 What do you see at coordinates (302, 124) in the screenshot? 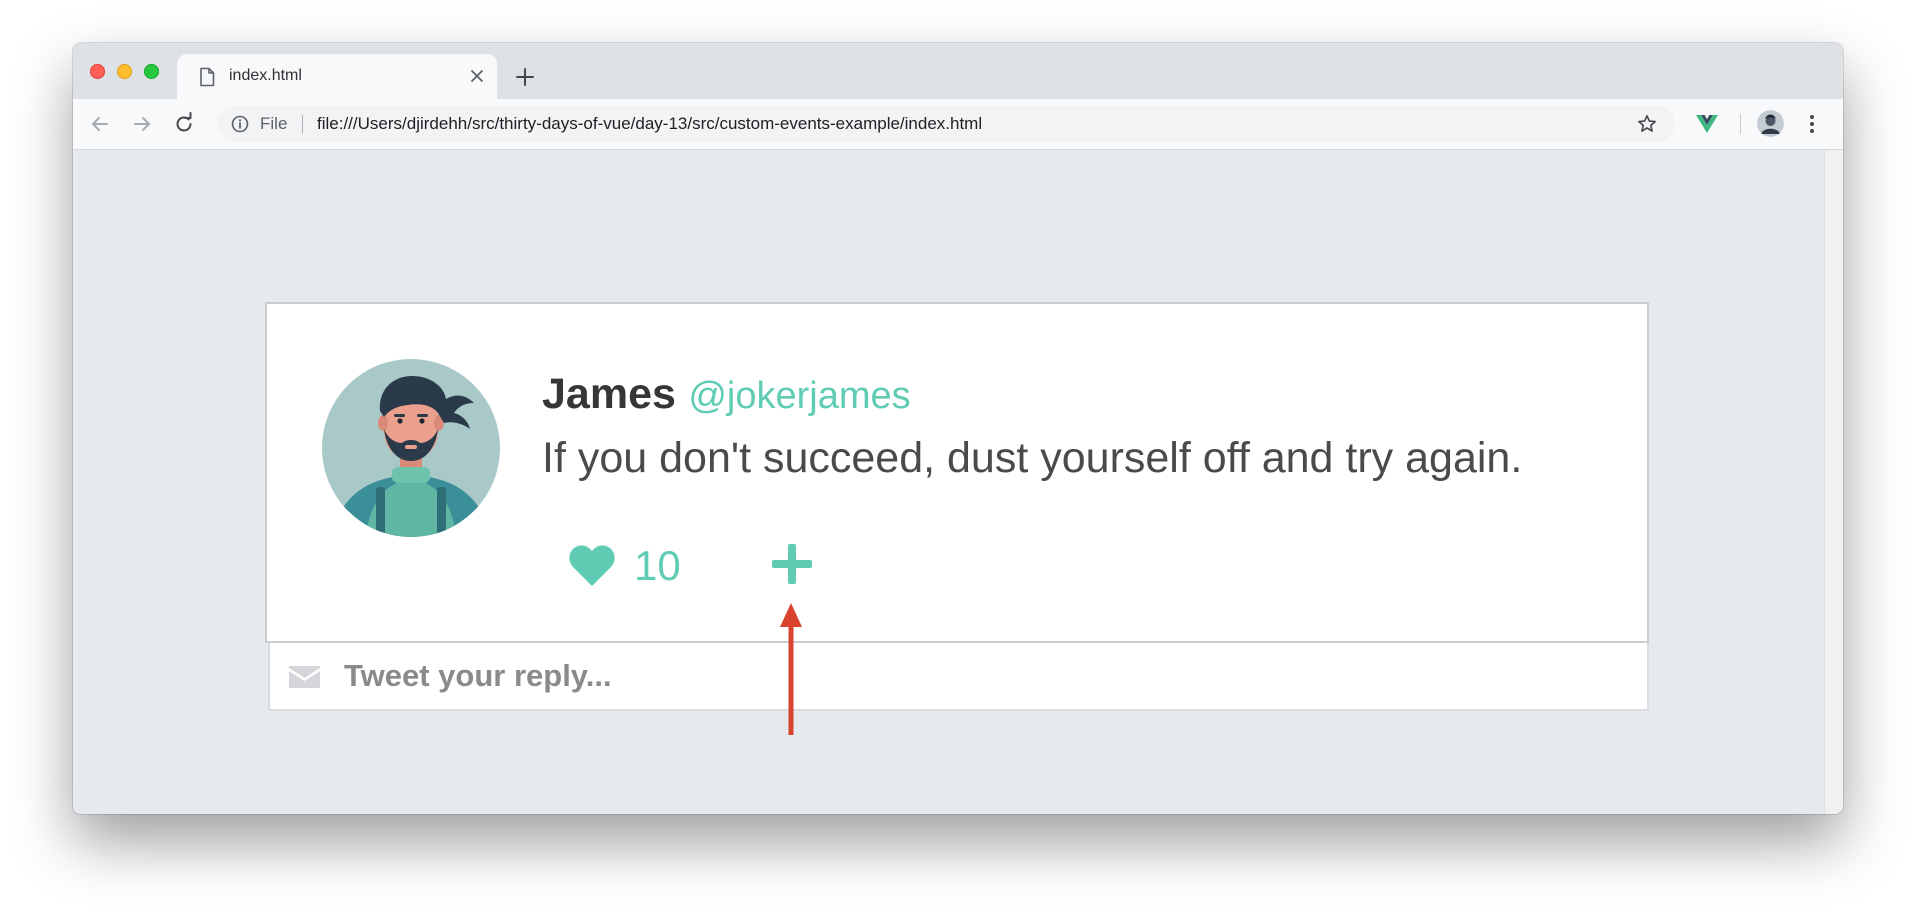
I see `omnibox-separator` at bounding box center [302, 124].